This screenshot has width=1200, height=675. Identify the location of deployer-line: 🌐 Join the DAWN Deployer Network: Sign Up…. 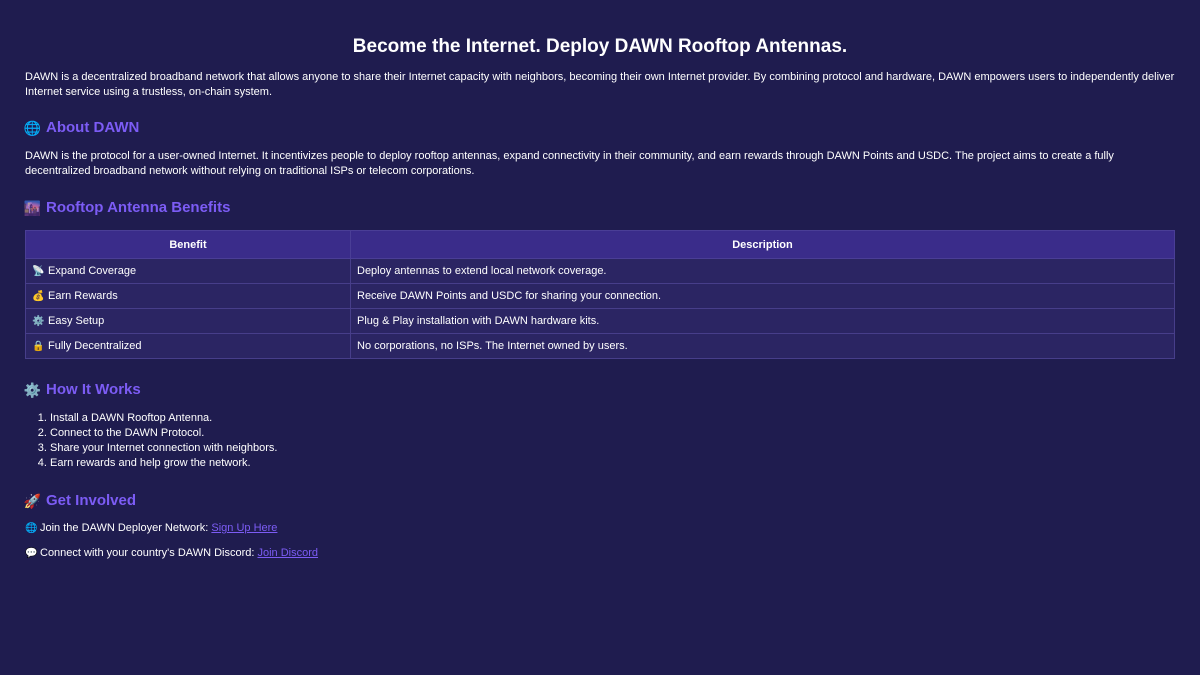
(600, 528).